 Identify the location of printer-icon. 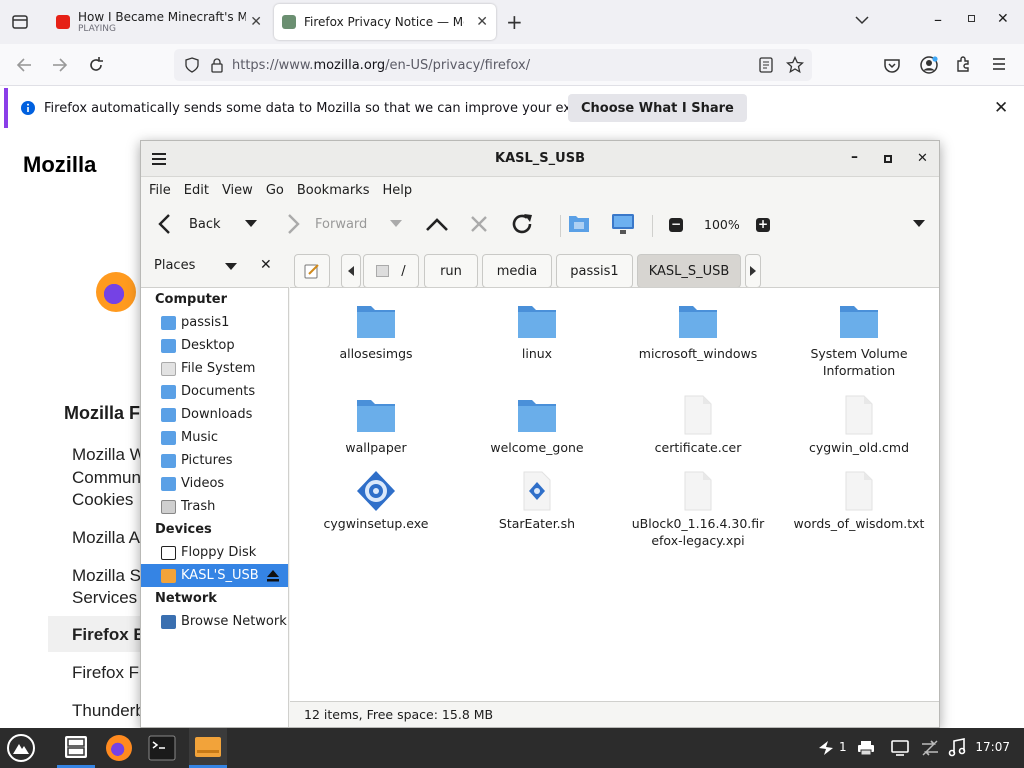
(866, 748).